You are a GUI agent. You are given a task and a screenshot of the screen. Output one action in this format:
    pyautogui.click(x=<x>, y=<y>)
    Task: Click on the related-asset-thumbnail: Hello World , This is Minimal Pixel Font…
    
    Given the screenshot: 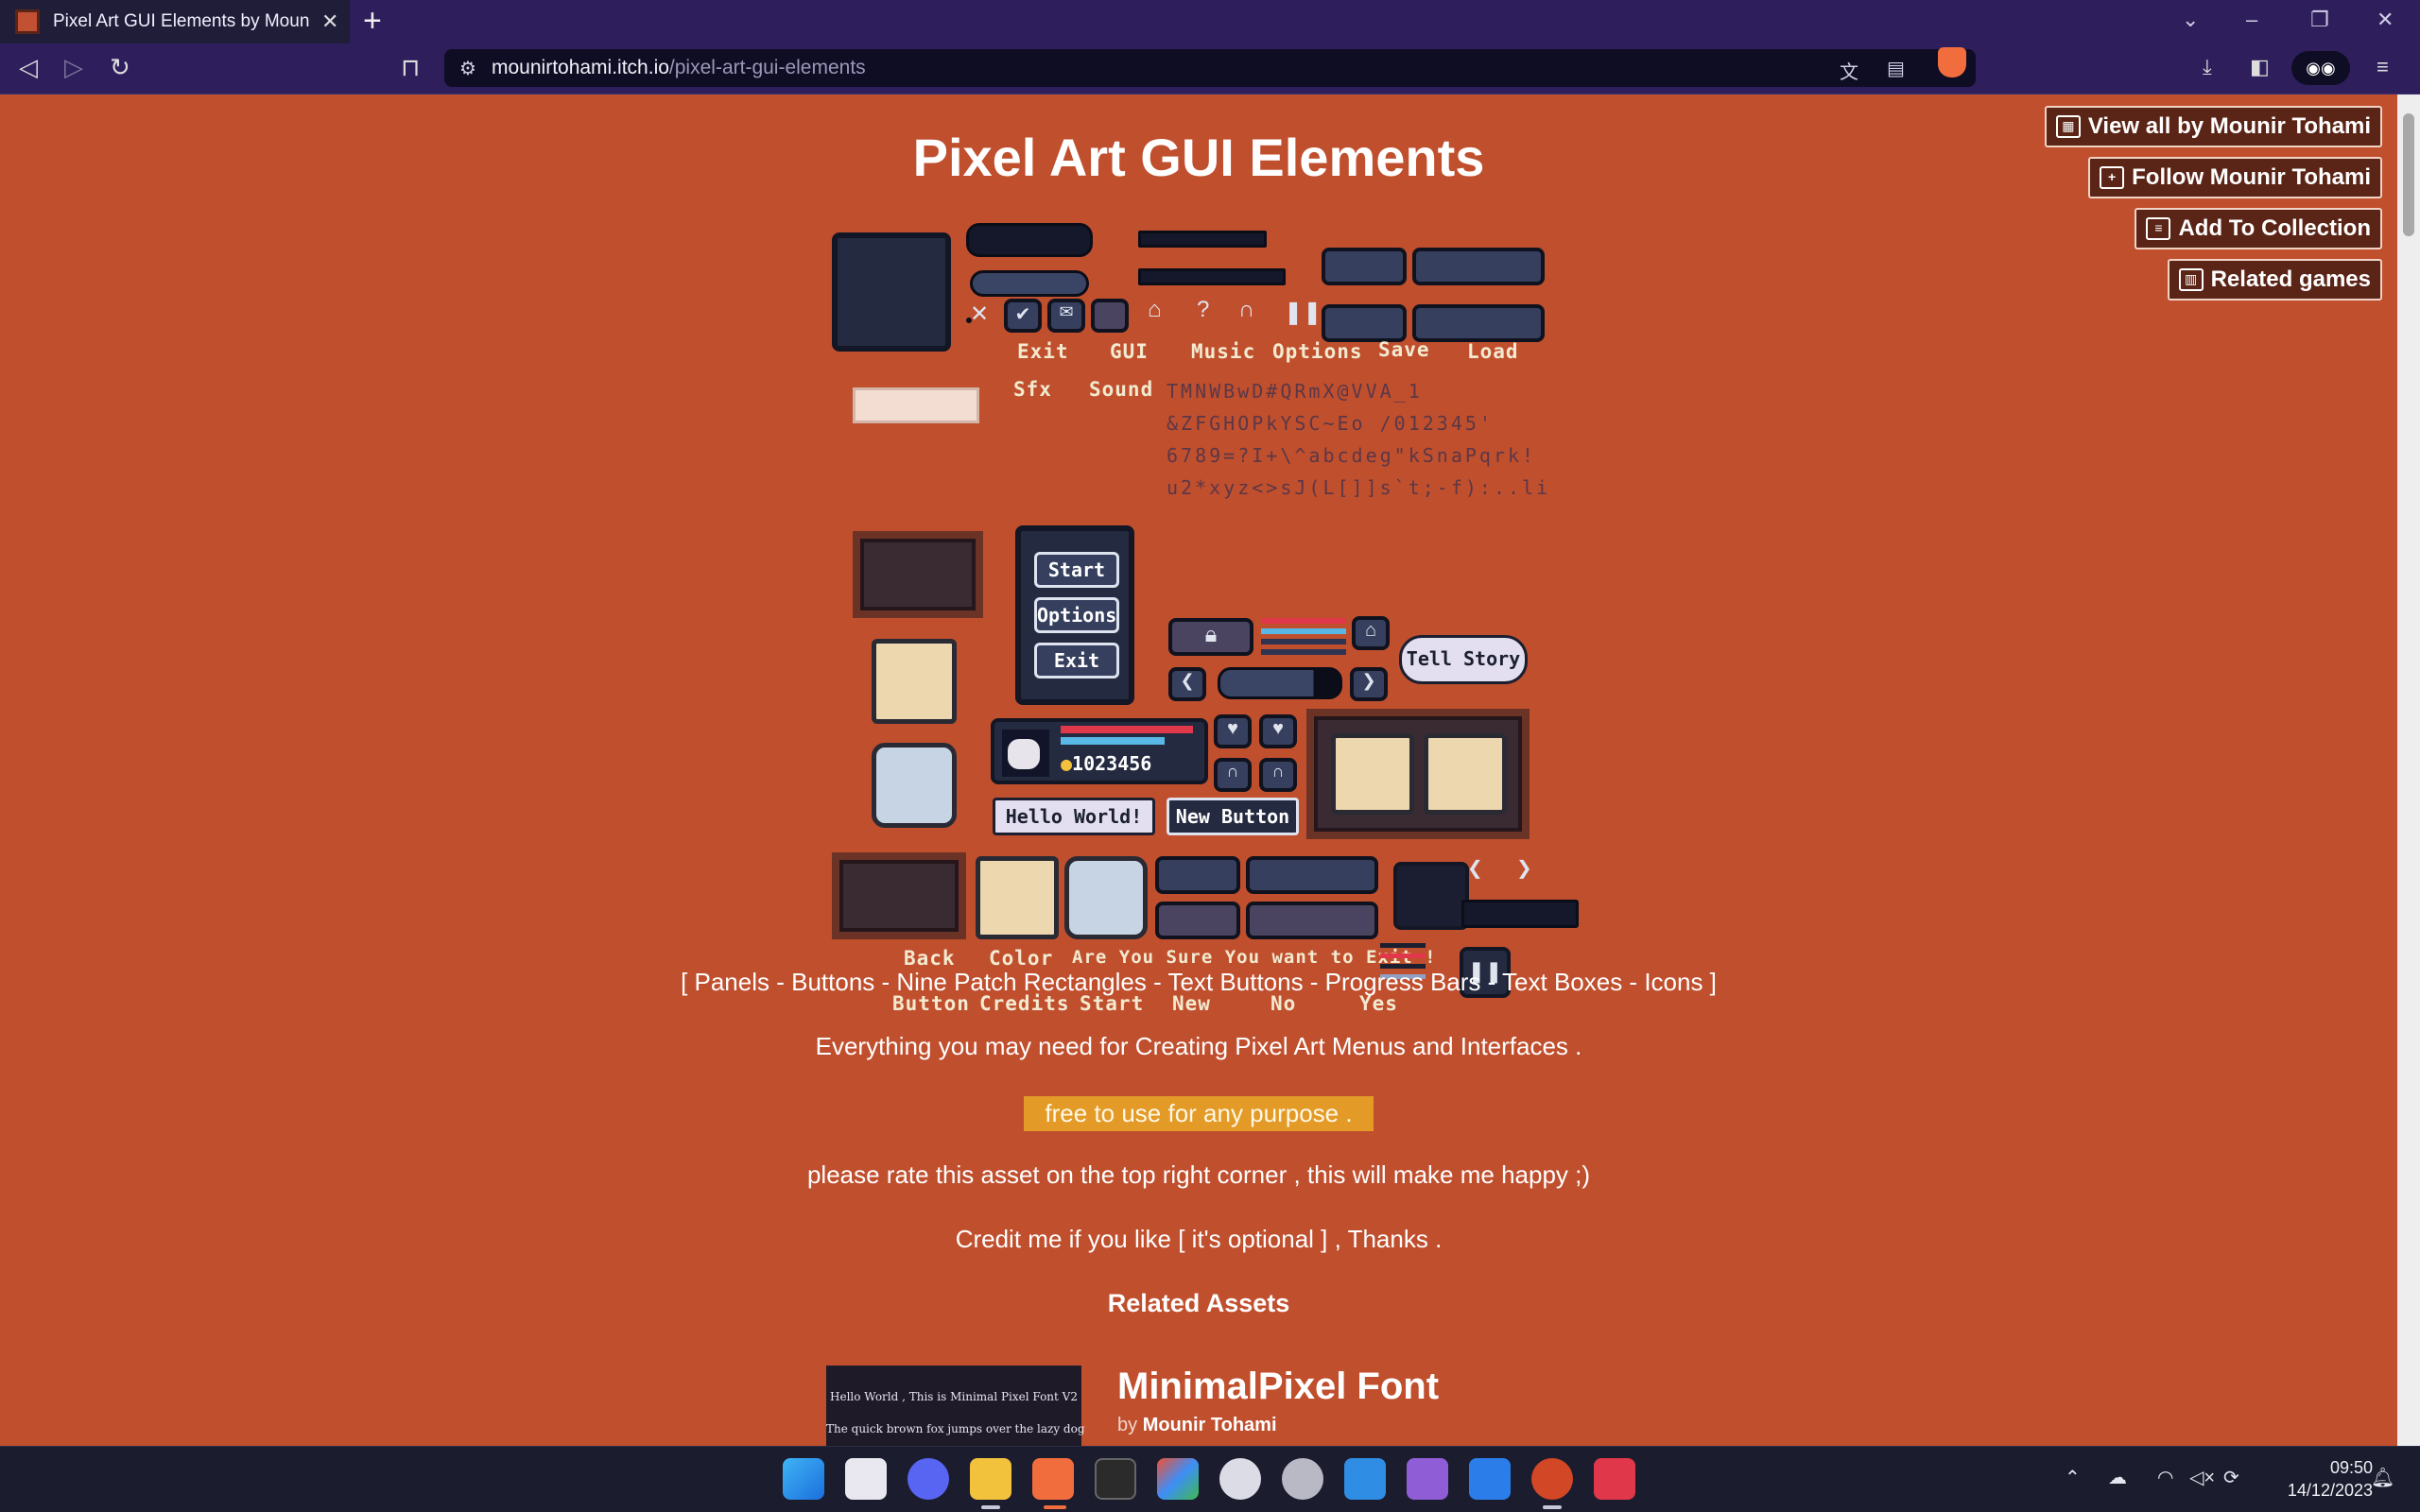 What is the action you would take?
    pyautogui.click(x=955, y=1406)
    